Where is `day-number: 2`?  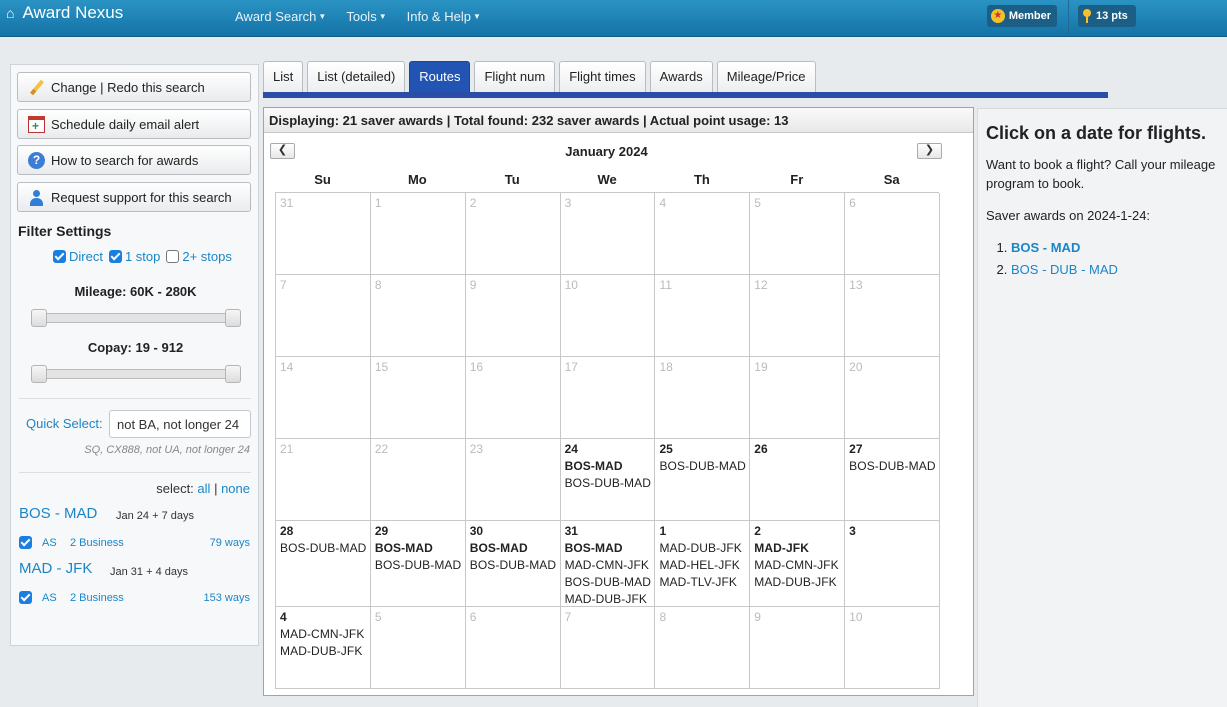
day-number: 2 is located at coordinates (473, 203).